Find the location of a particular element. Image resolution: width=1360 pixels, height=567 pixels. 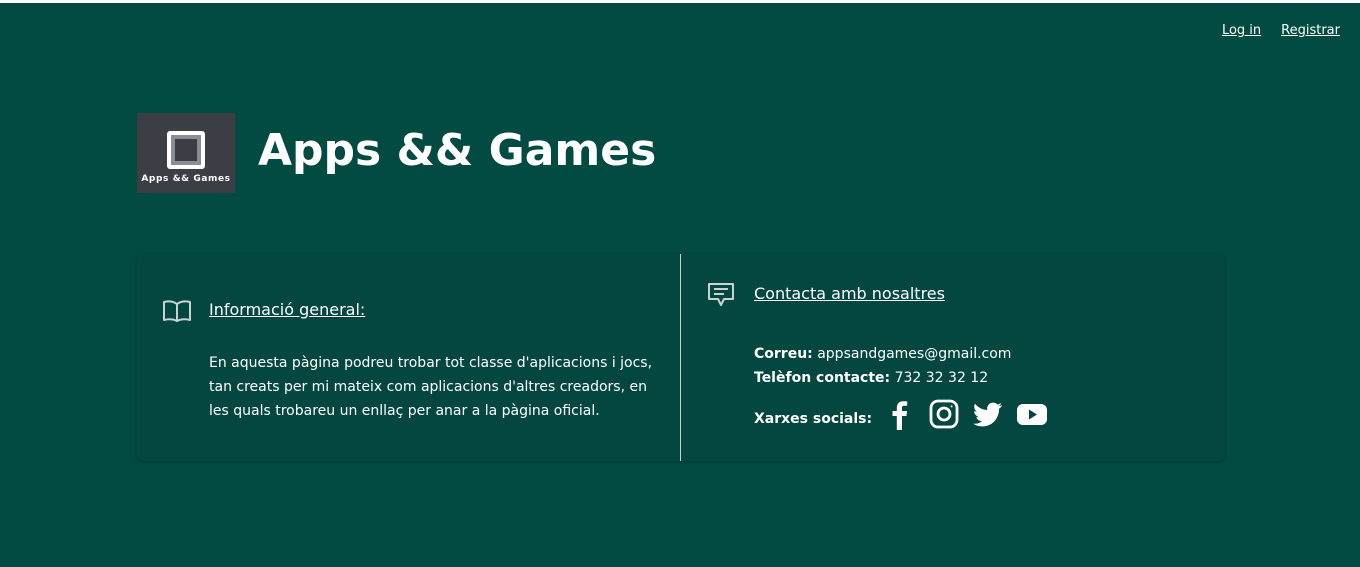

social-row: Xarxes socials: is located at coordinates (907, 414).